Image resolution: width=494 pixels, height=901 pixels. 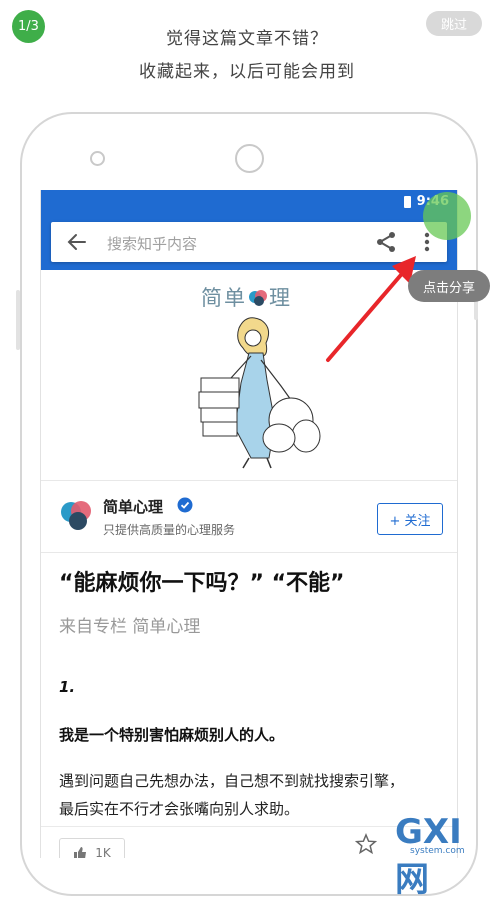 What do you see at coordinates (77, 242) in the screenshot?
I see `back-arrow-icon` at bounding box center [77, 242].